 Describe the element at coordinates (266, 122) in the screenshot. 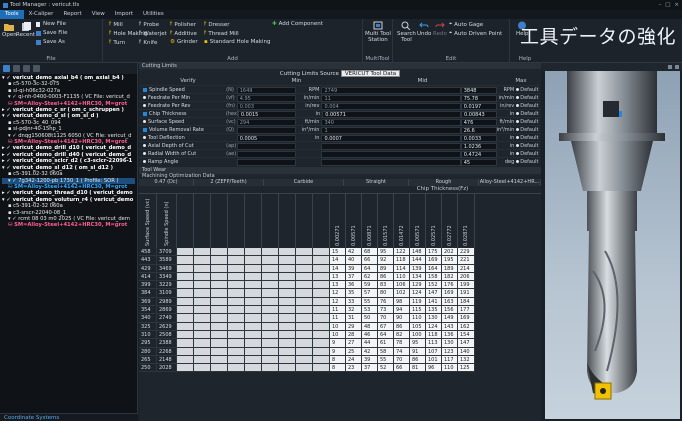

I see `min-value-field: 294` at that location.